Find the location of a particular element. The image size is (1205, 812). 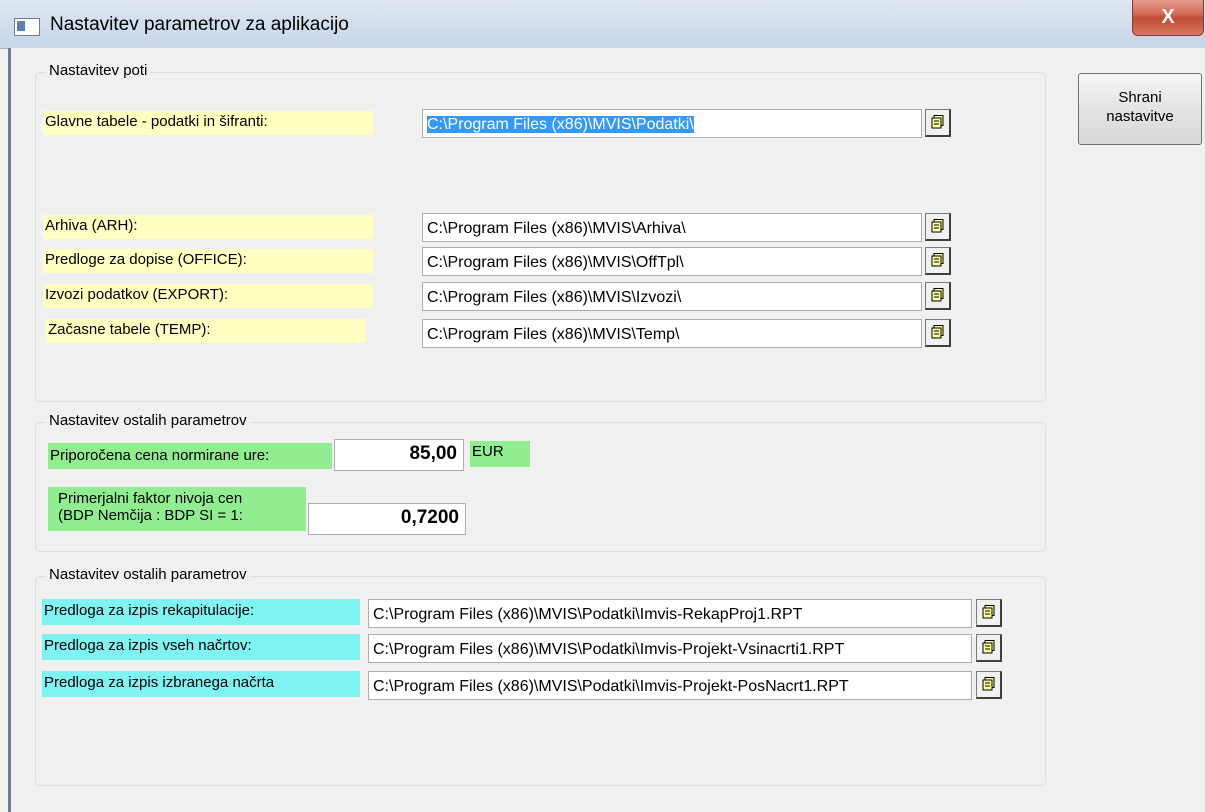

price-factor-input: 0,7200 is located at coordinates (387, 519).